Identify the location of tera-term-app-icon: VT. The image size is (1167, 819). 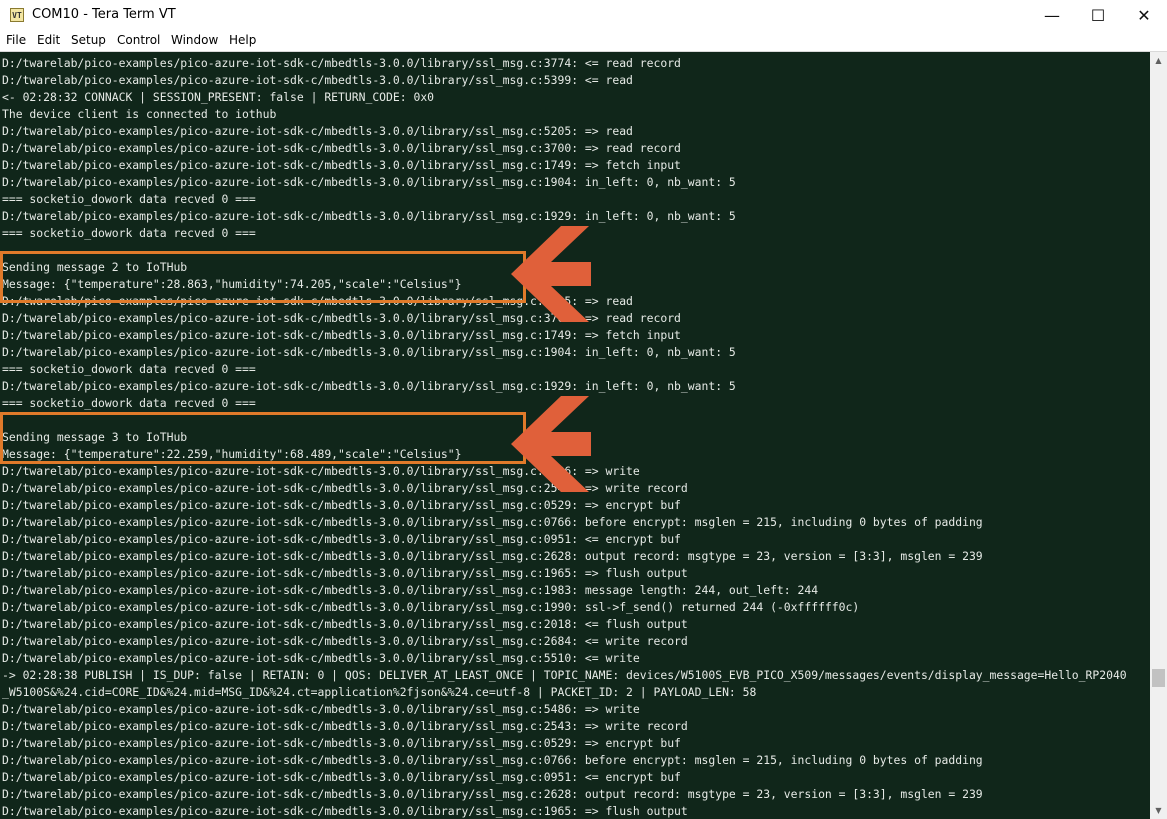
(17, 15).